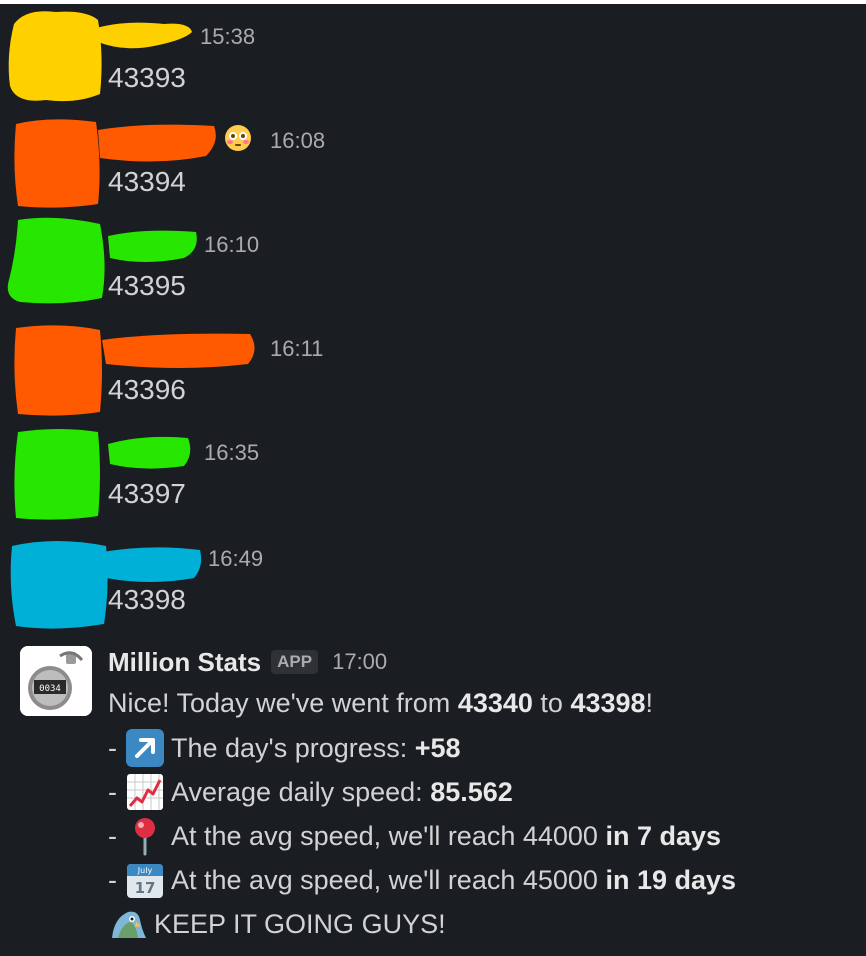 Image resolution: width=866 pixels, height=956 pixels. Describe the element at coordinates (433, 2) in the screenshot. I see `window-top-edge` at that location.